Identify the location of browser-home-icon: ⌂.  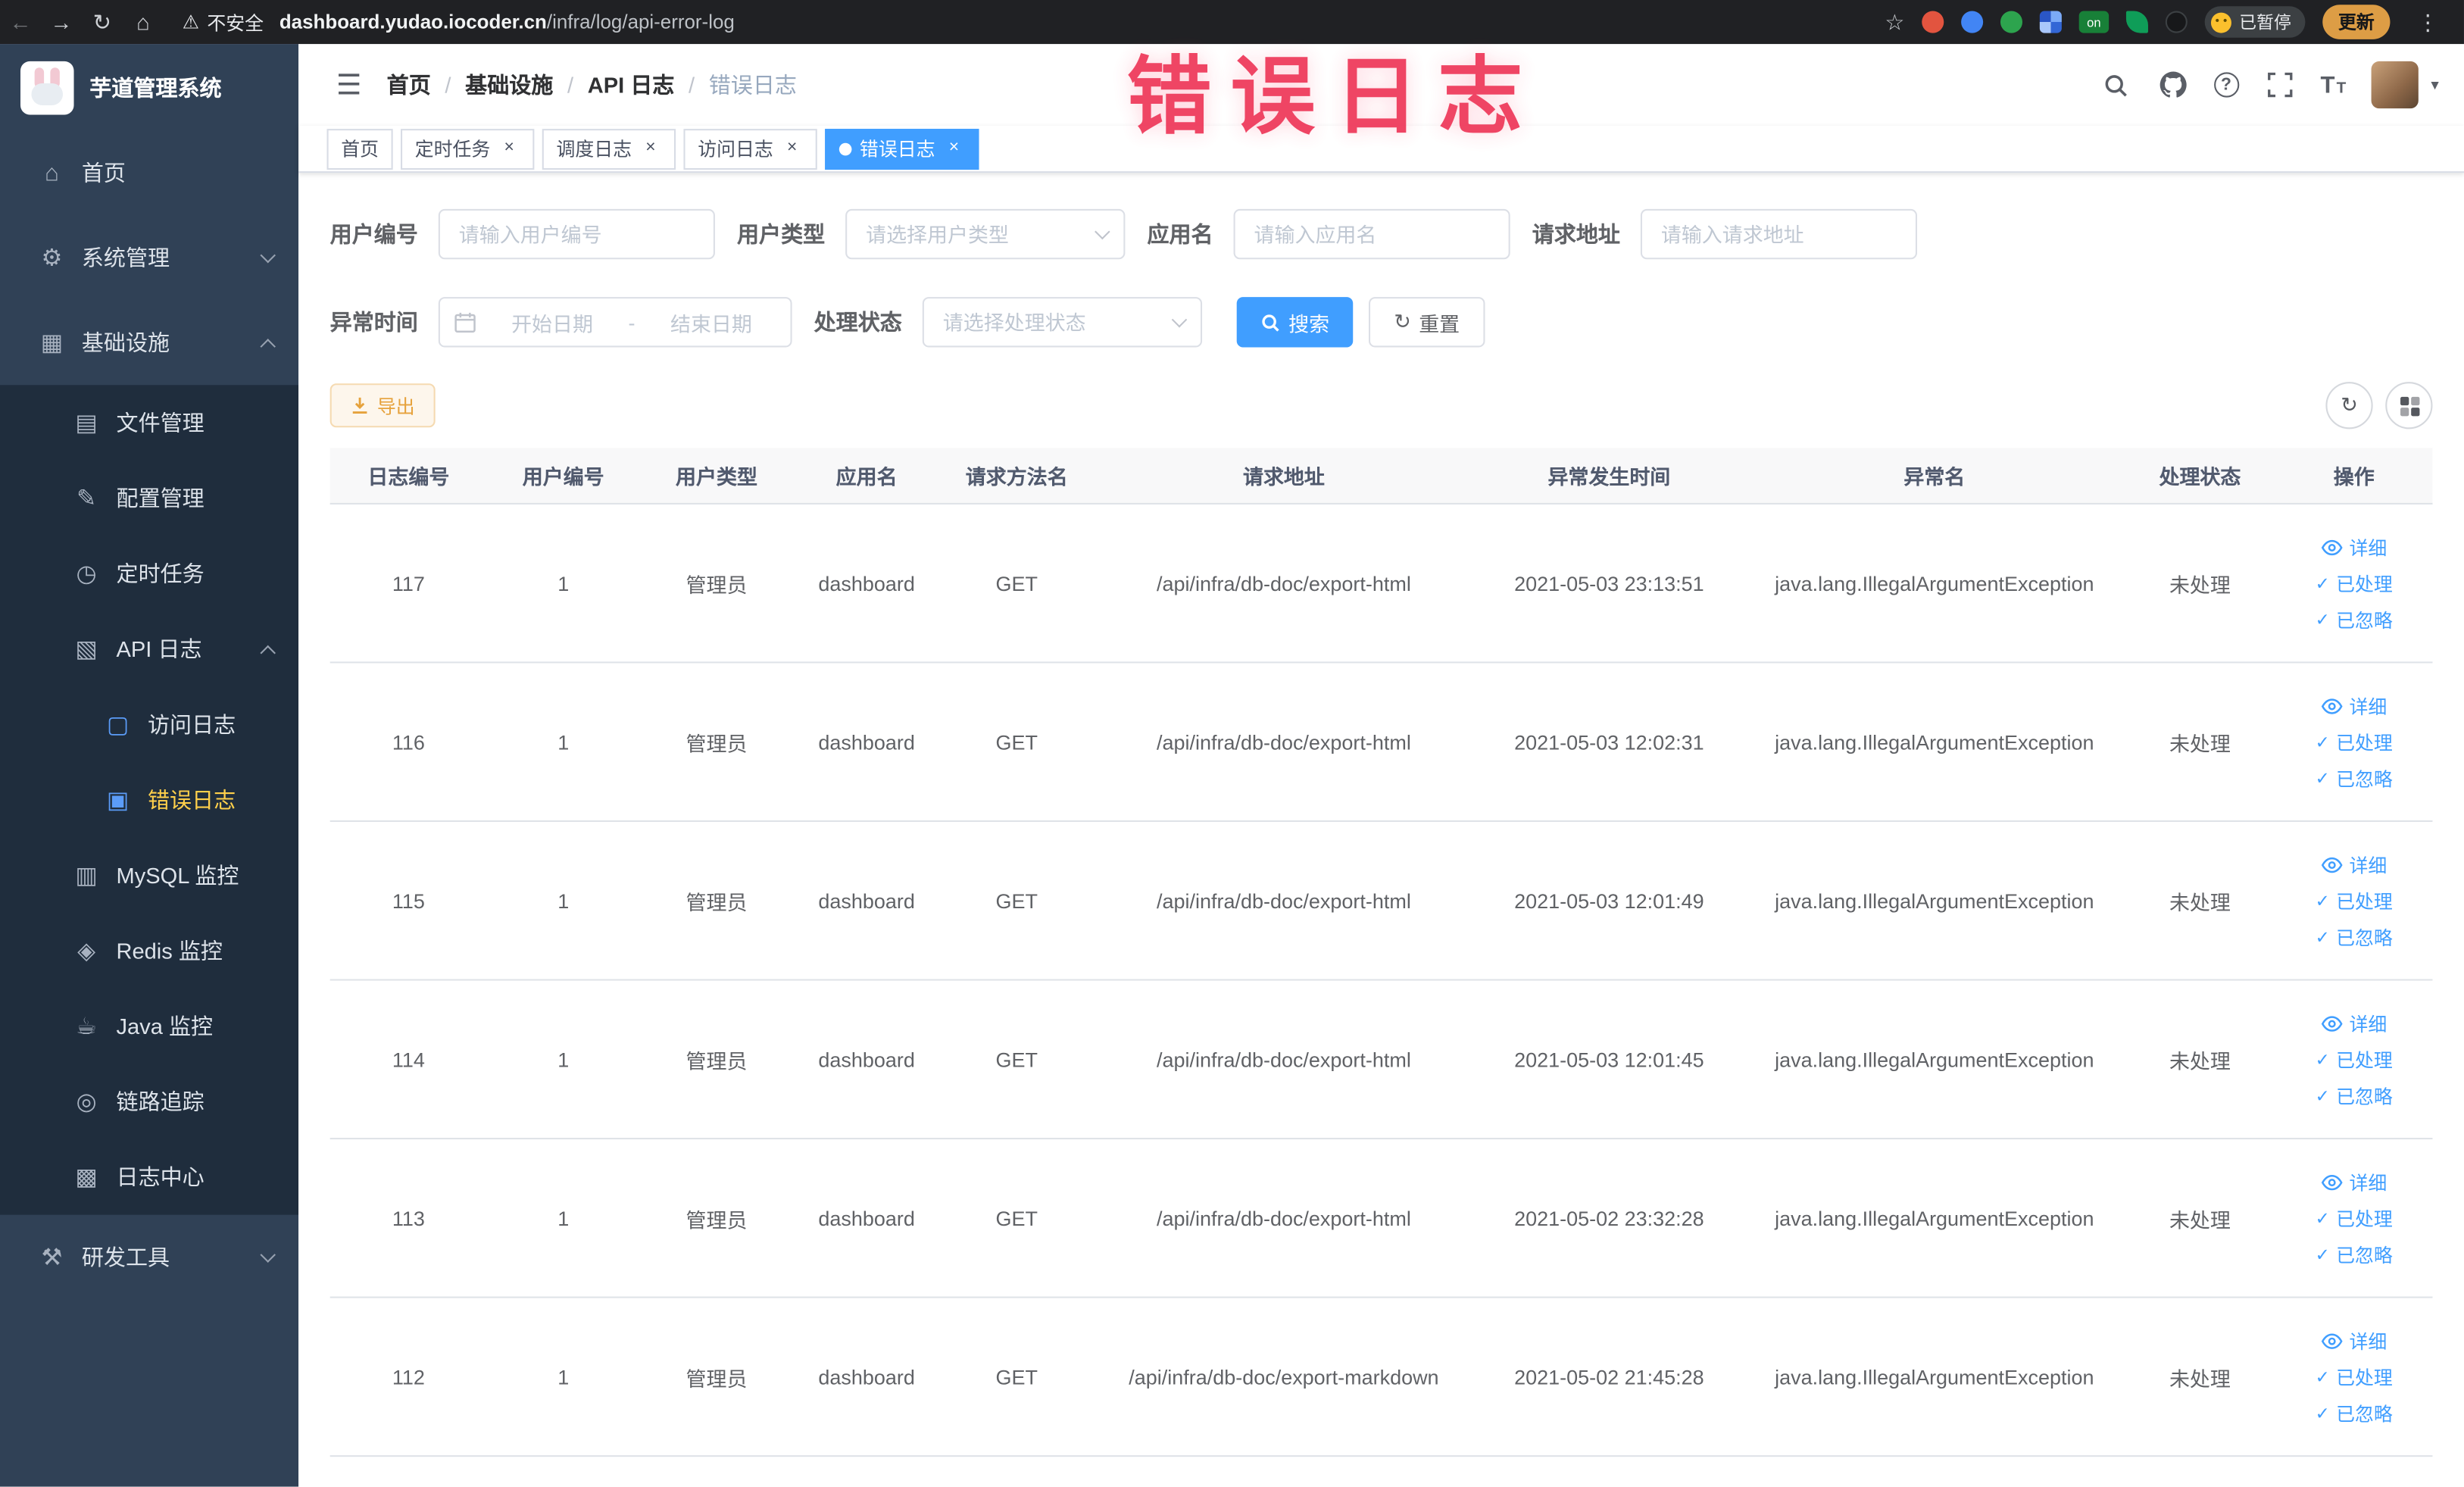
(143, 21).